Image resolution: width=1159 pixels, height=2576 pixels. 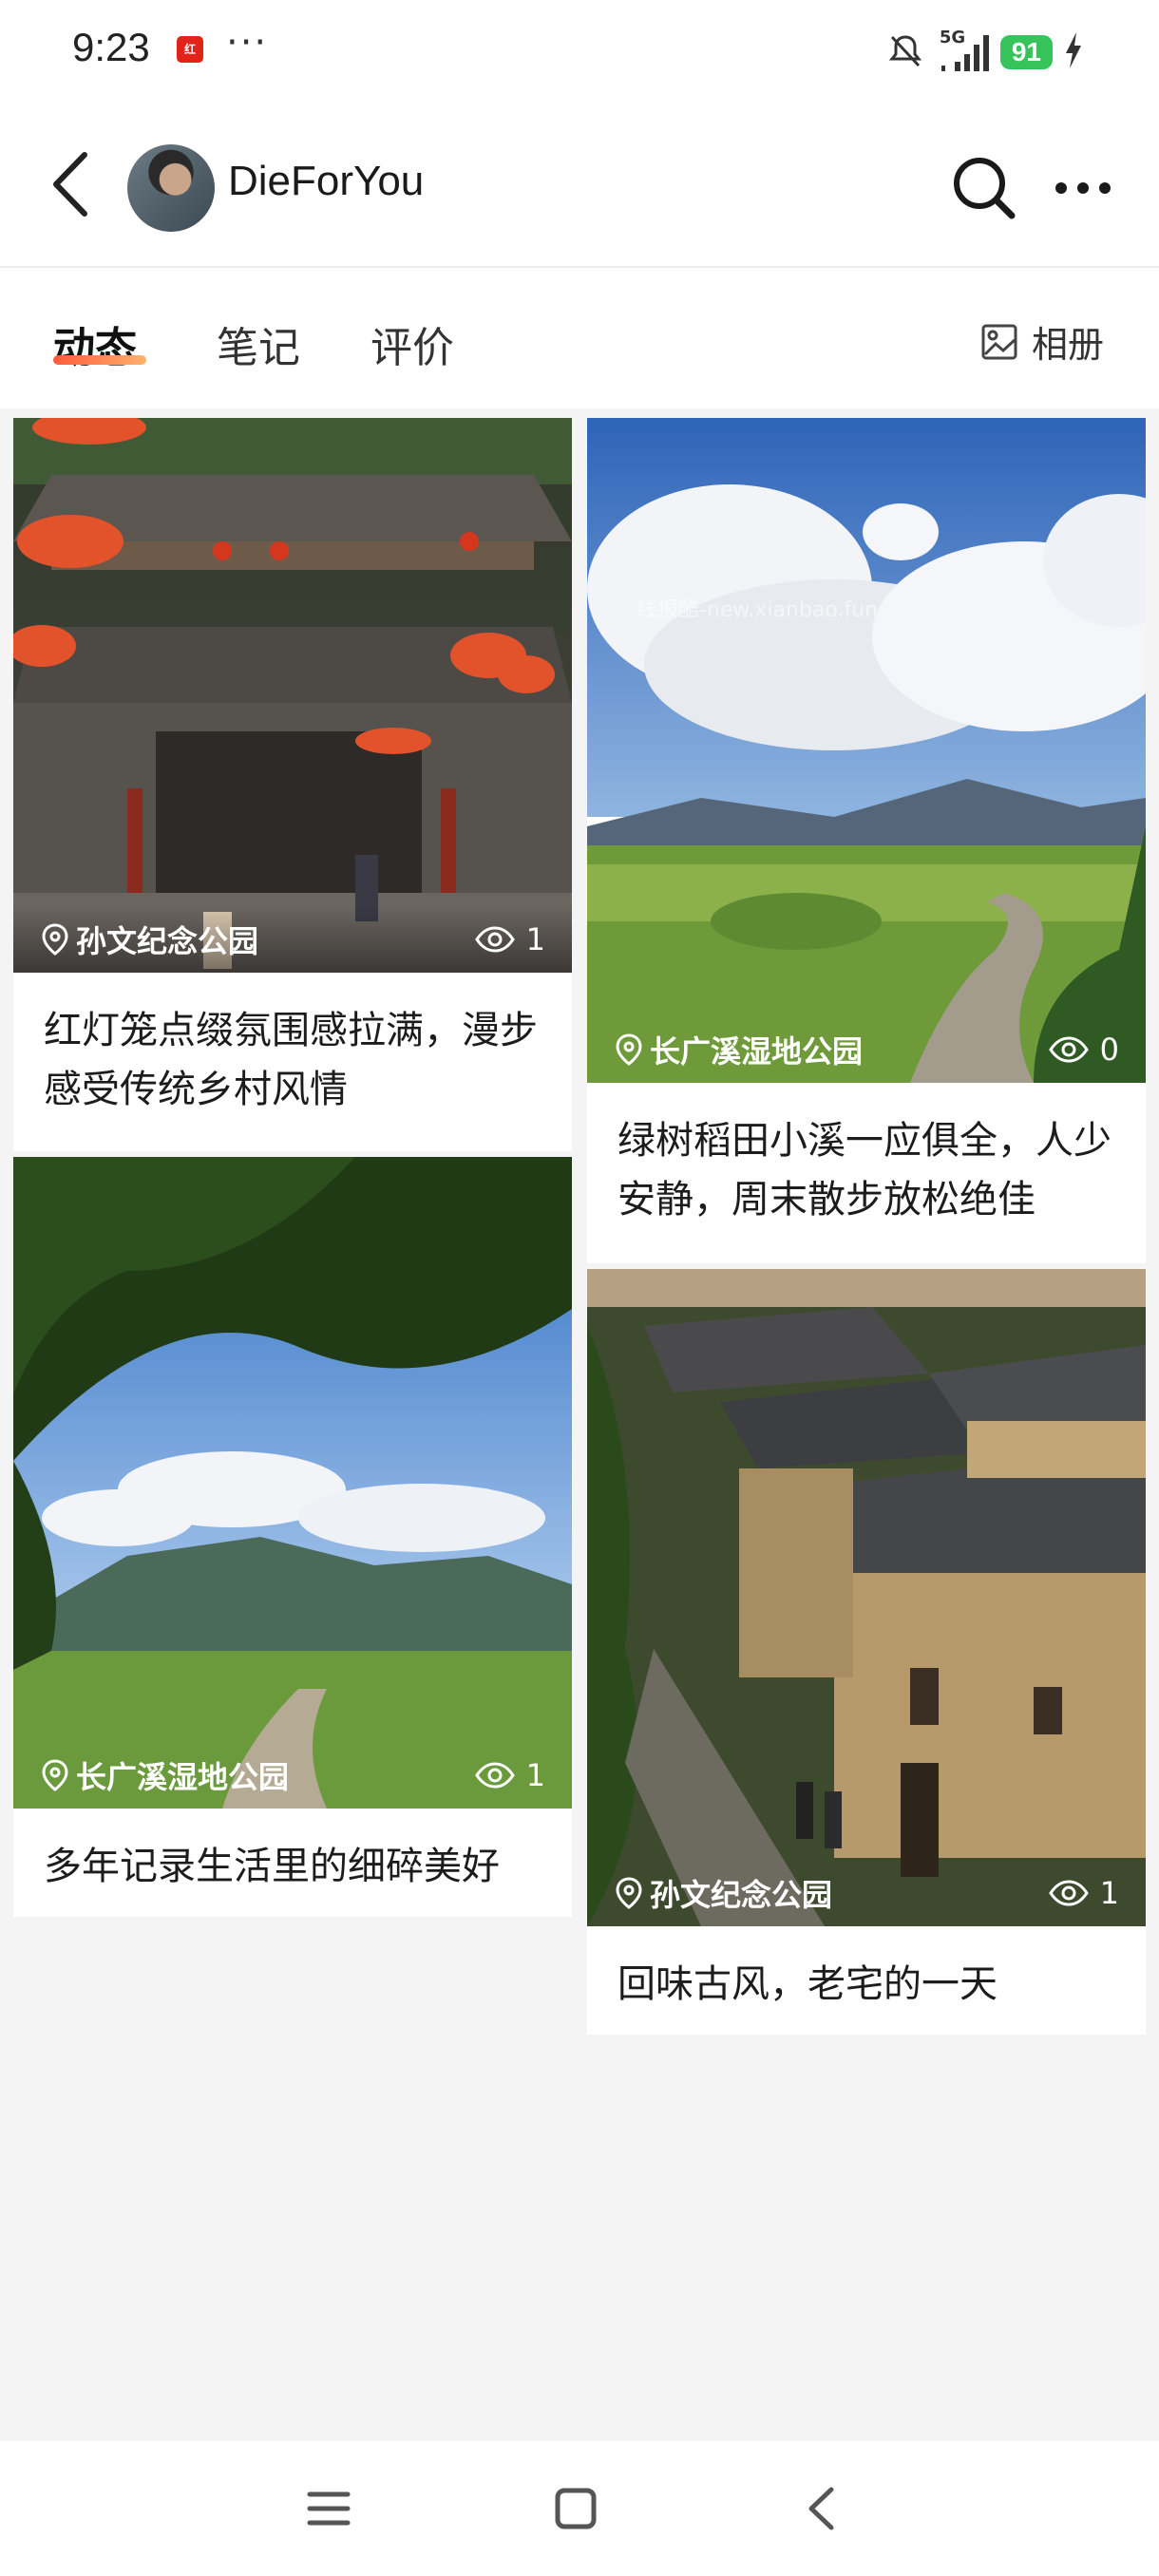 I want to click on notification-app-icon: 红, so click(x=190, y=49).